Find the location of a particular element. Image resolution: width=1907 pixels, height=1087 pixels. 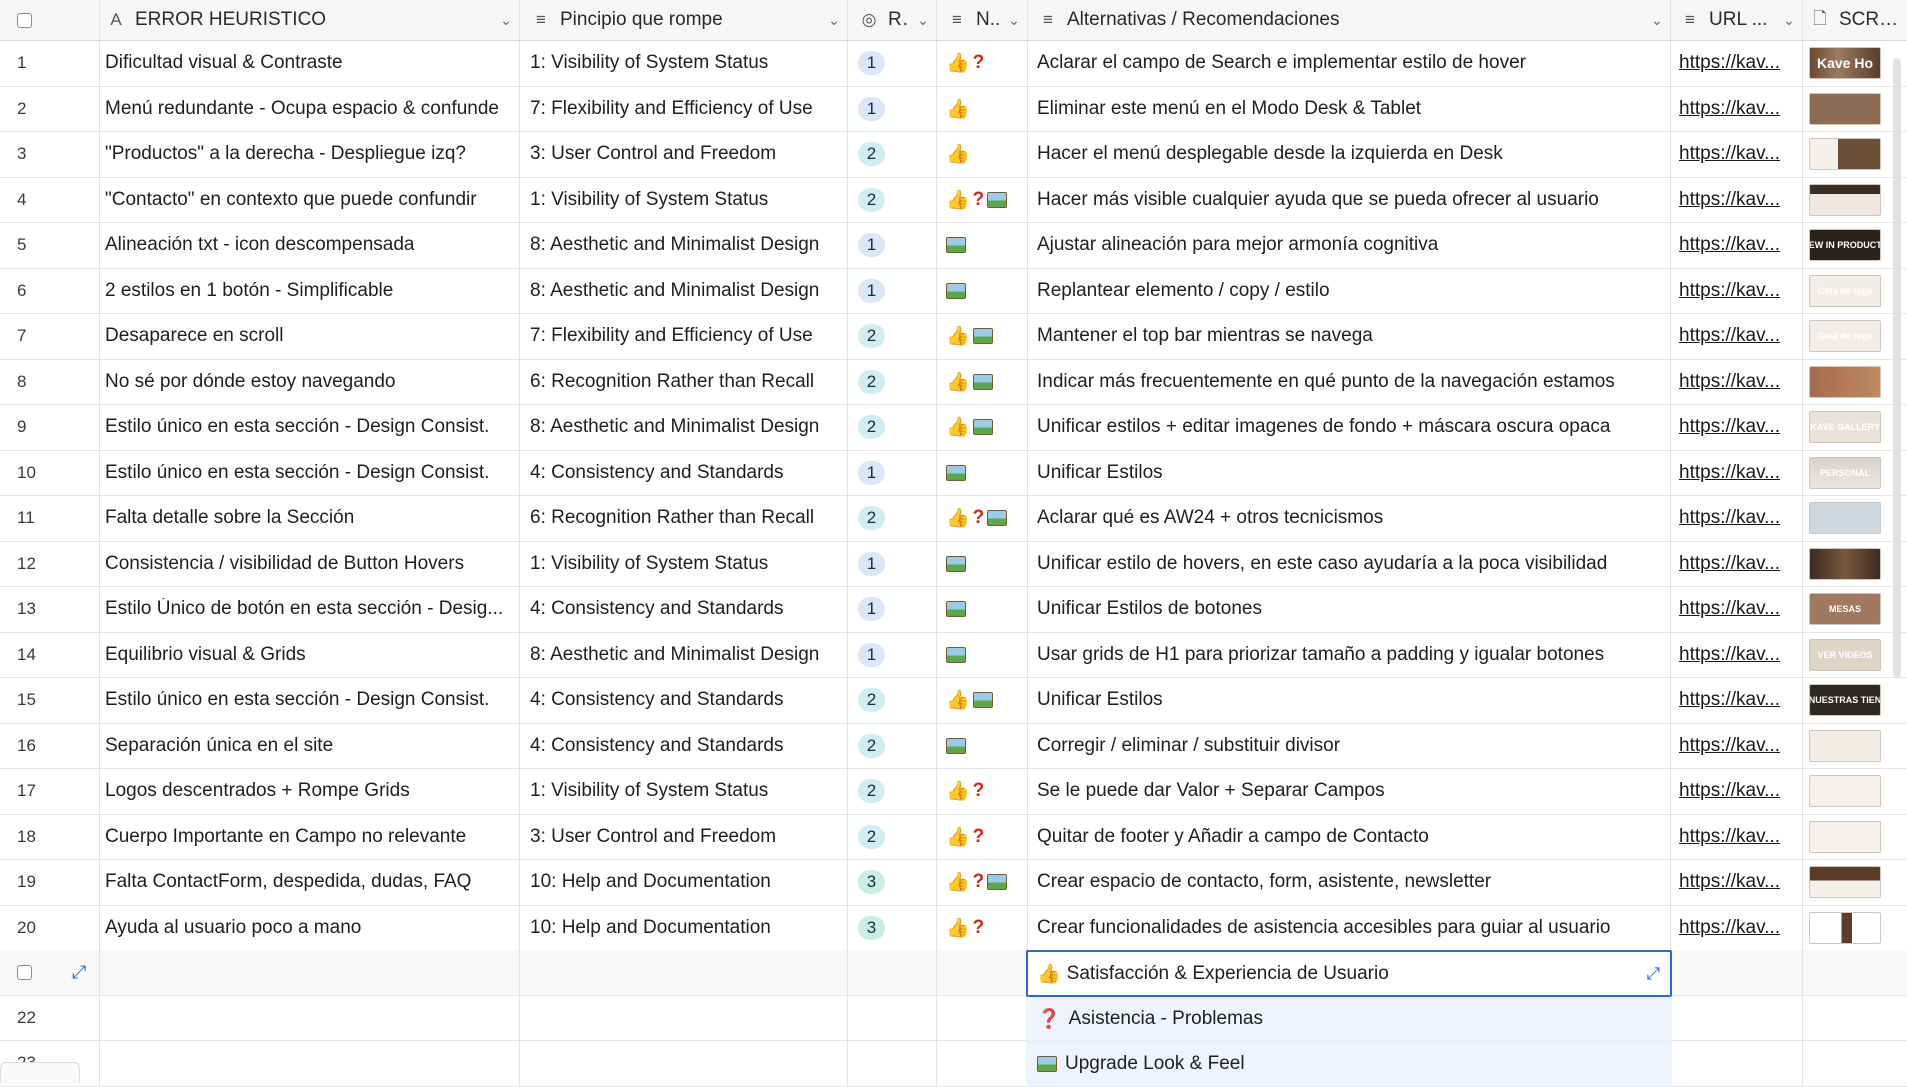

cell-error: No sé por dónde estoy navegando is located at coordinates (310, 381).